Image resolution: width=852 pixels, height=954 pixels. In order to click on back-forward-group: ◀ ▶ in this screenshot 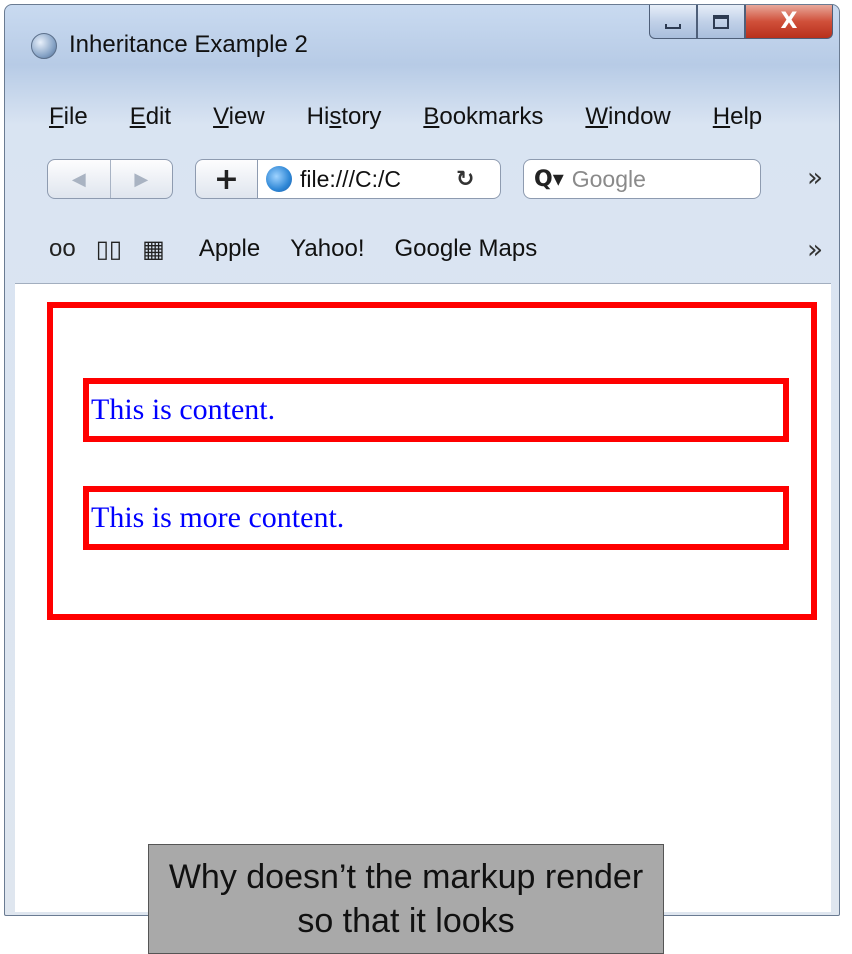, I will do `click(110, 179)`.